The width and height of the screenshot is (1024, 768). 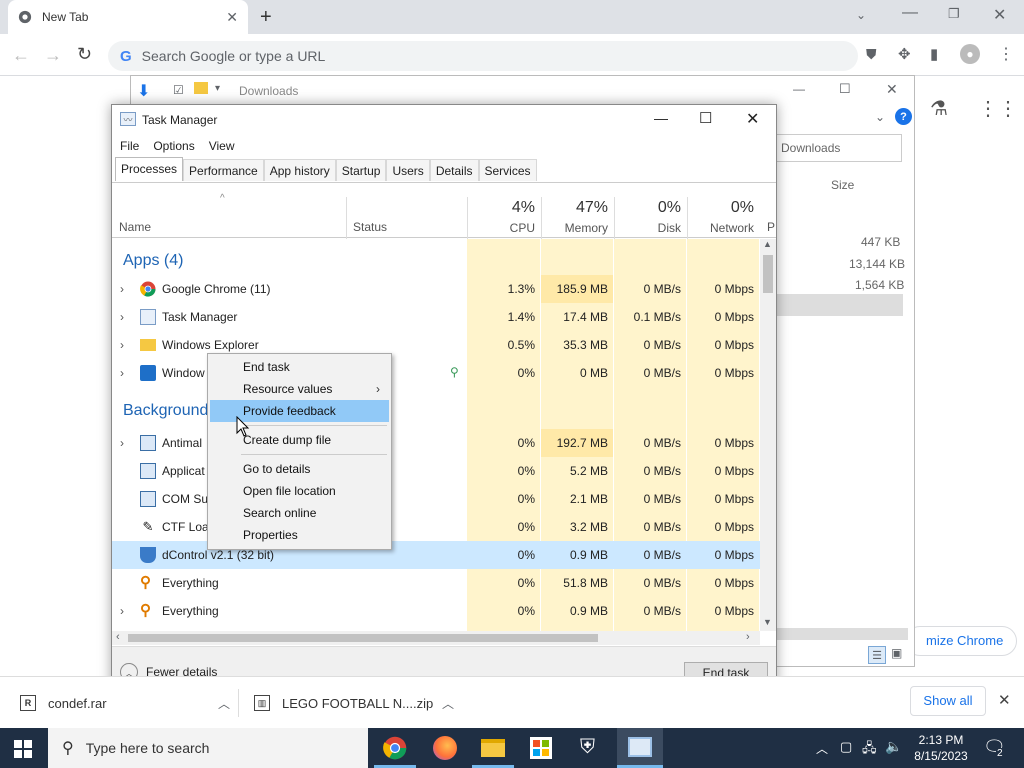 I want to click on tab-app-history: App history, so click(x=299, y=170).